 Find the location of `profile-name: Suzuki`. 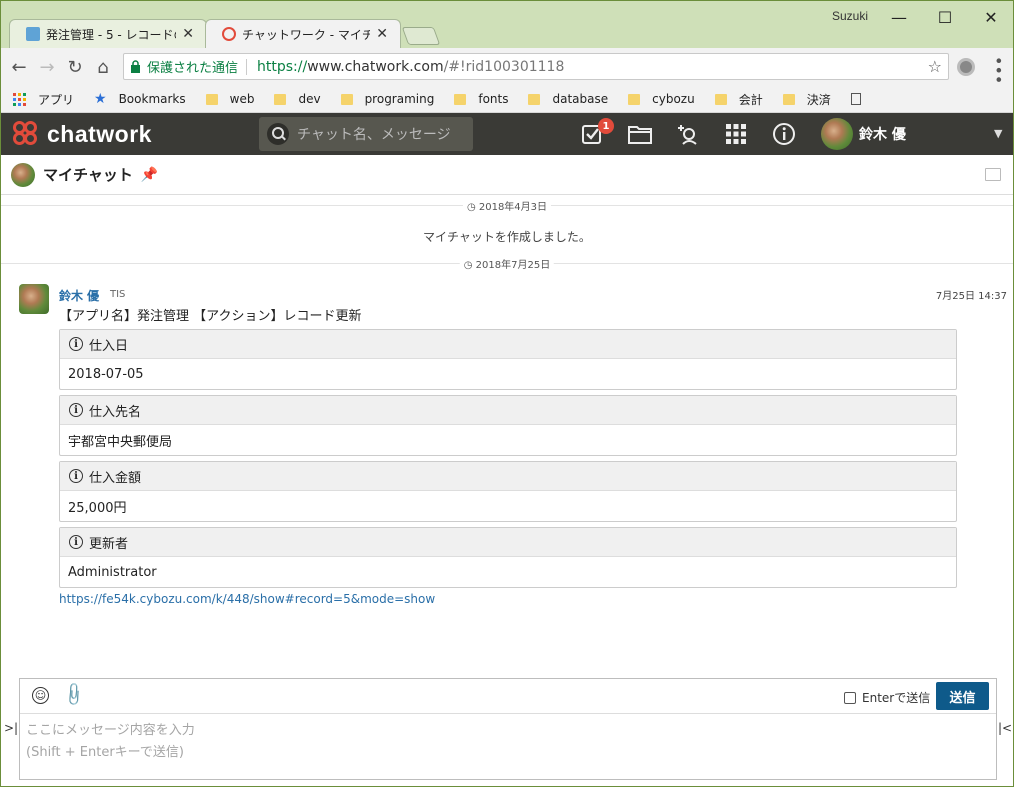

profile-name: Suzuki is located at coordinates (850, 16).